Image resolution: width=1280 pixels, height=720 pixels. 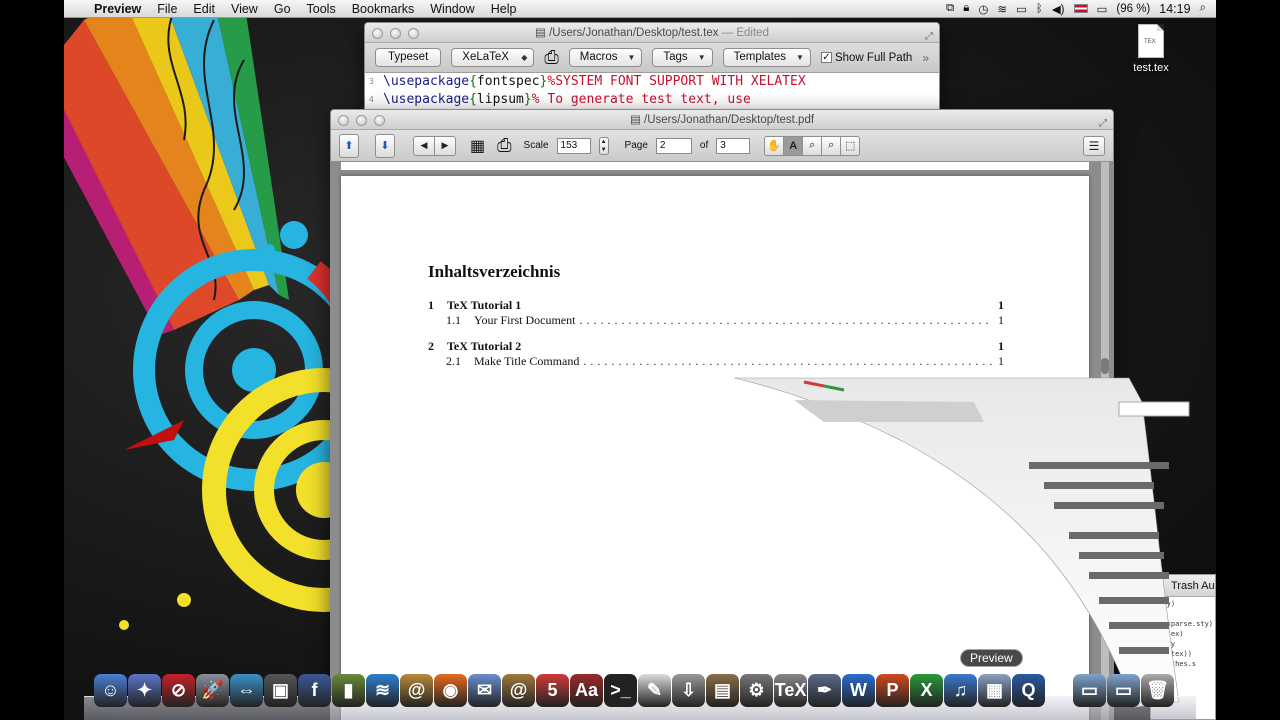 What do you see at coordinates (586, 690) in the screenshot?
I see `dictionary-icon: Aa` at bounding box center [586, 690].